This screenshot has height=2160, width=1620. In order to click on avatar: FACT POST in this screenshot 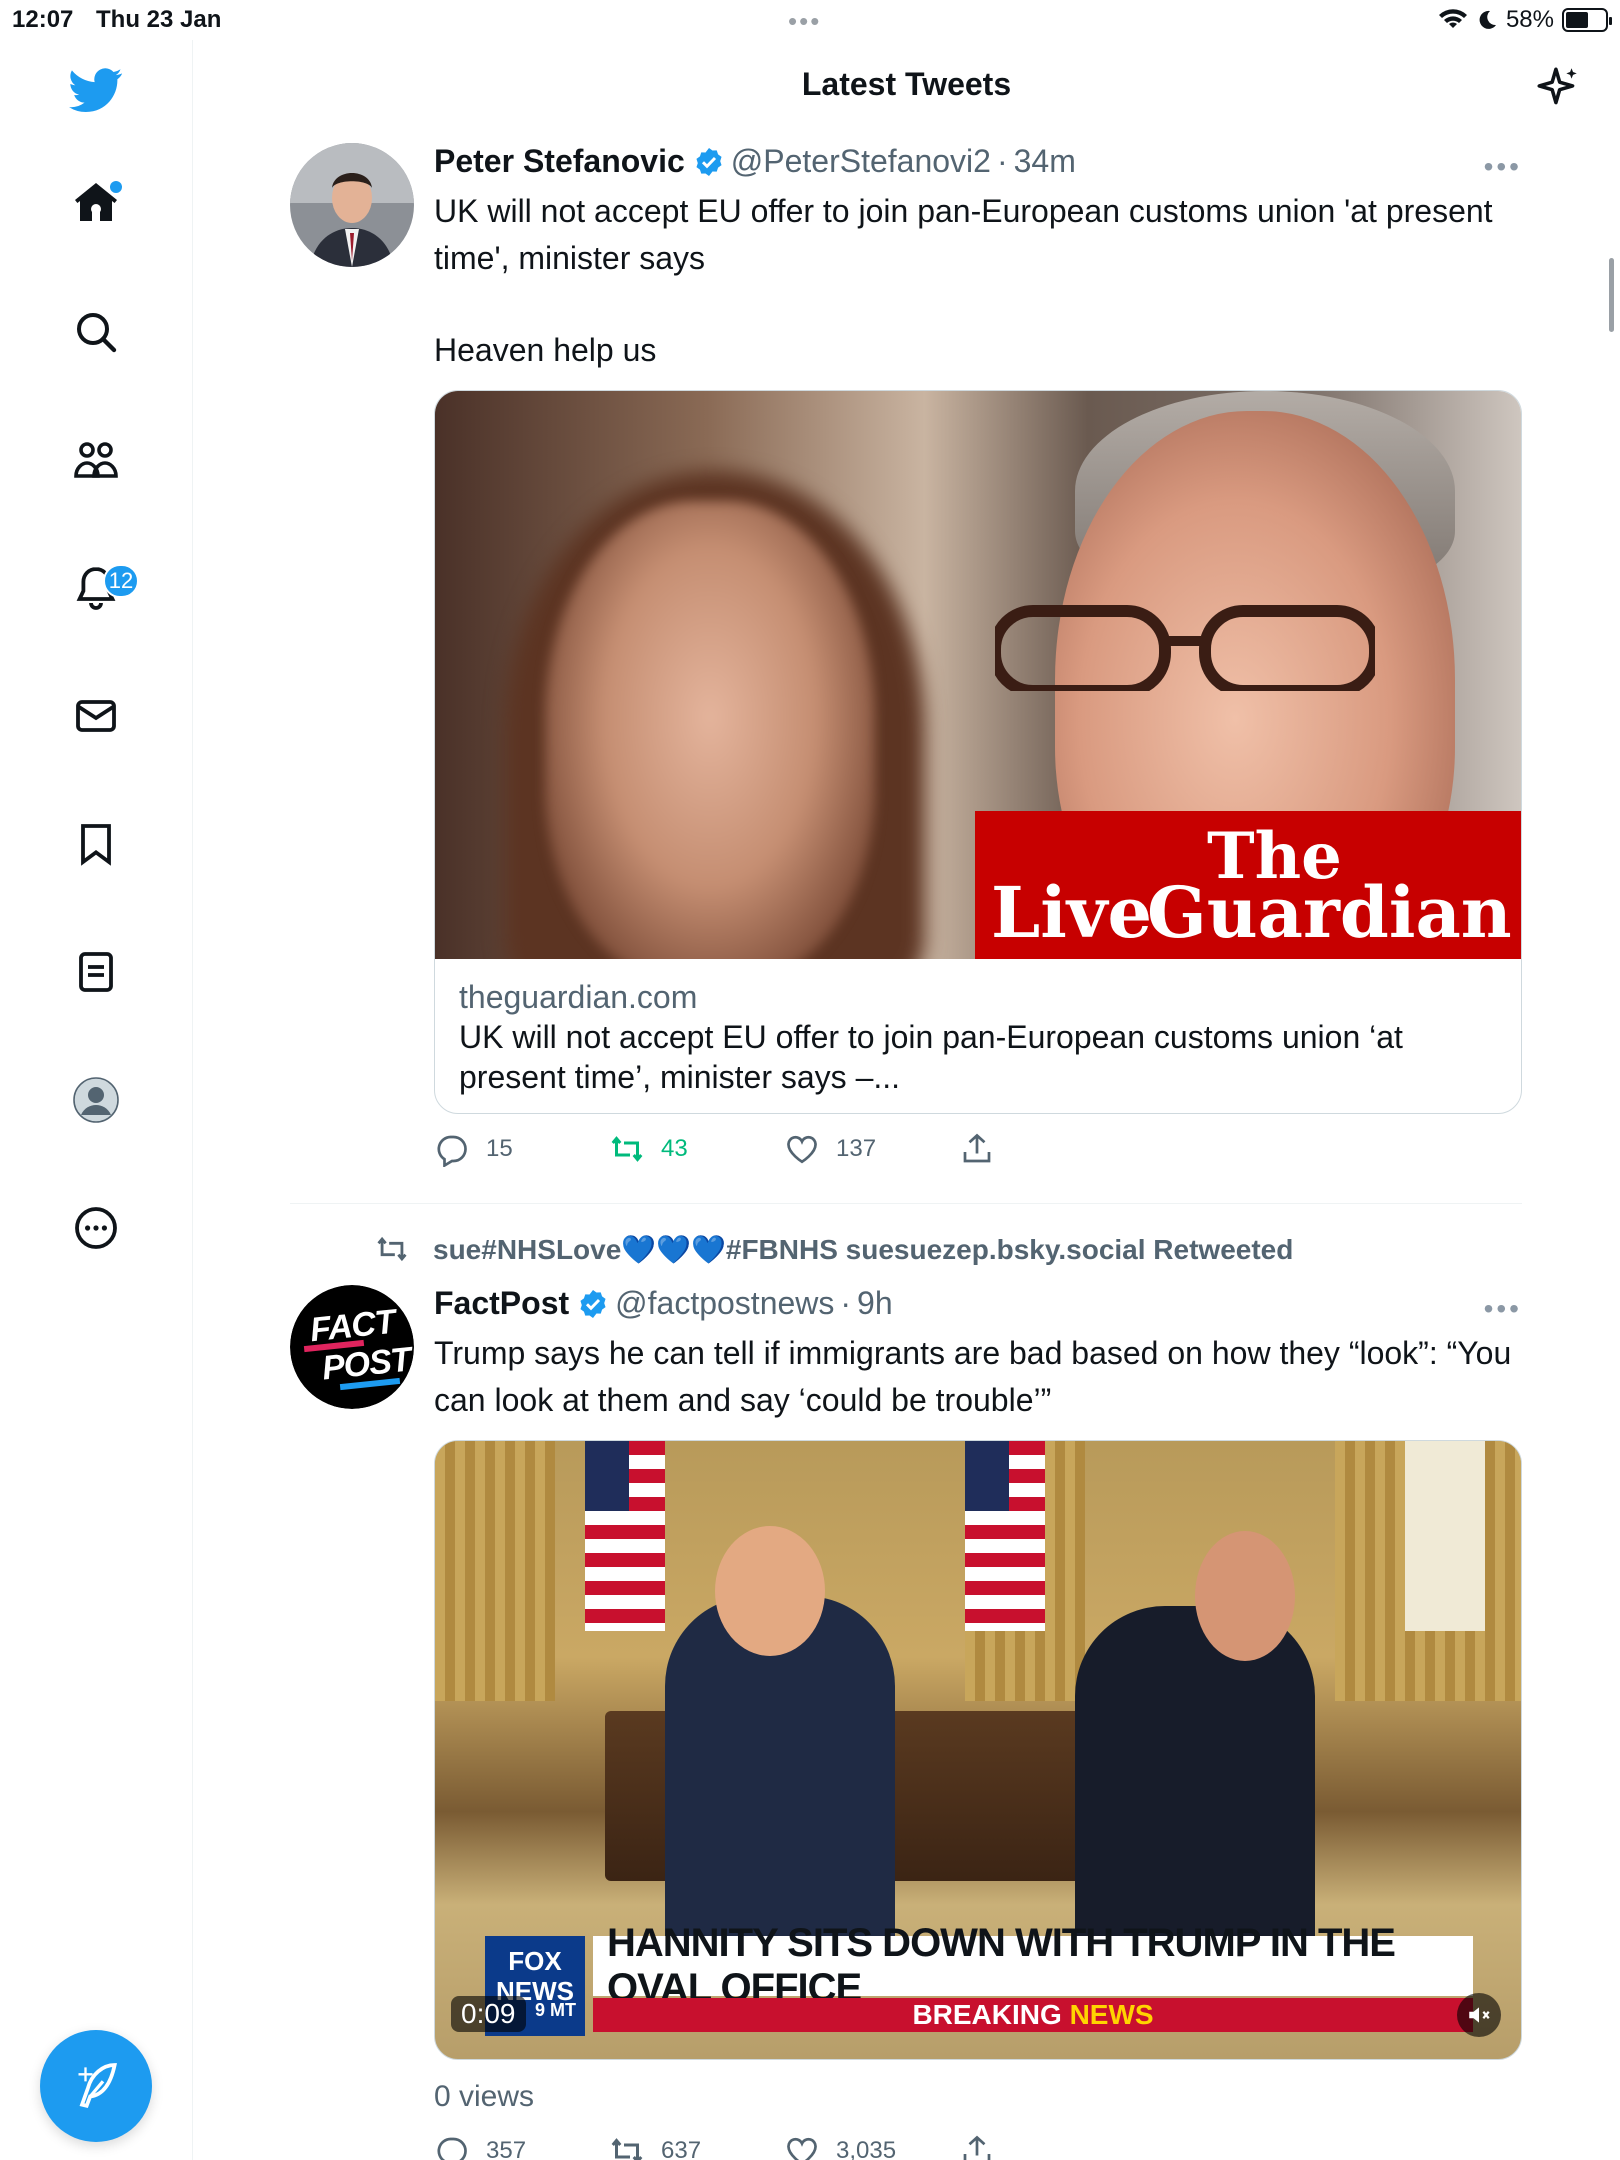, I will do `click(352, 1347)`.